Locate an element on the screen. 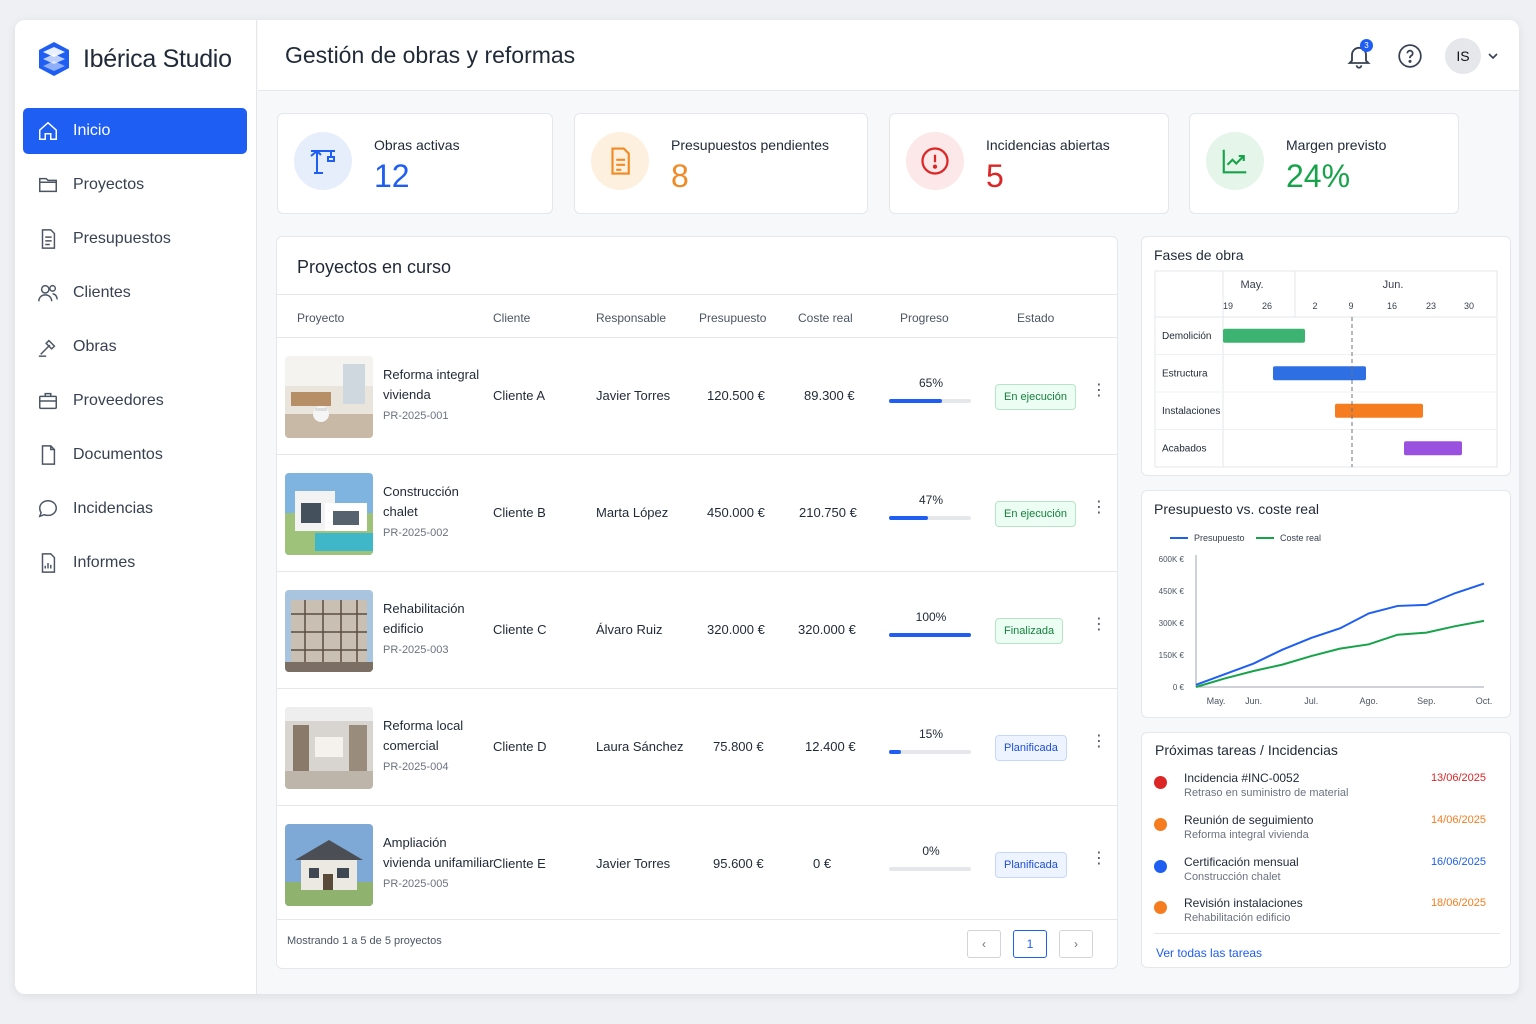 Image resolution: width=1536 pixels, height=1024 pixels. task-title: Incidencia #INC-0052 is located at coordinates (1242, 778).